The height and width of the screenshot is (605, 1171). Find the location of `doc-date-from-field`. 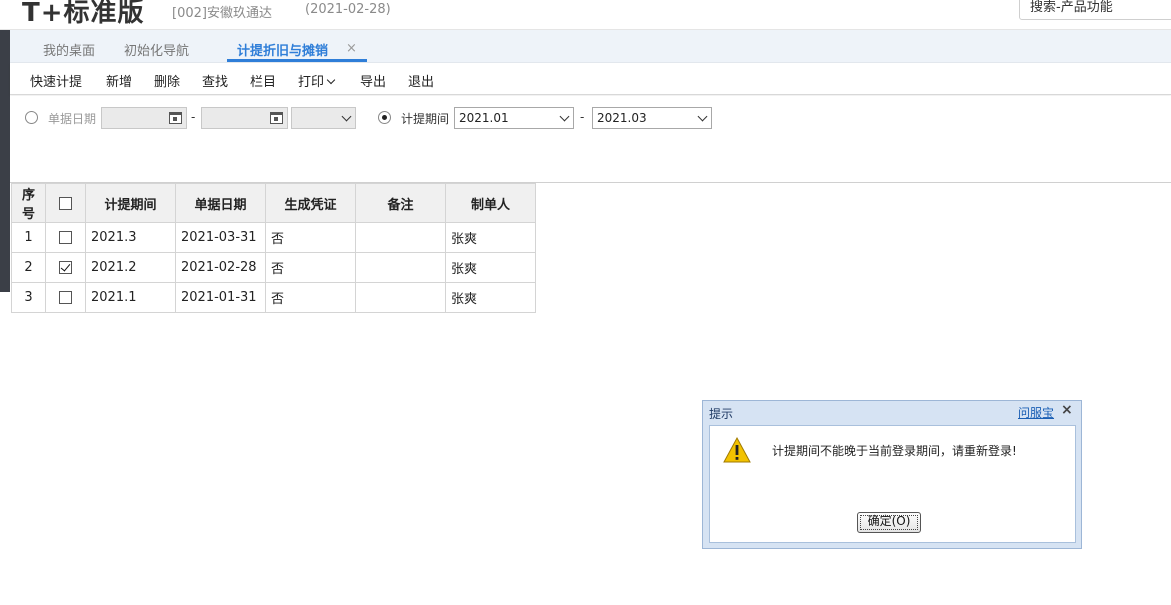

doc-date-from-field is located at coordinates (144, 118).